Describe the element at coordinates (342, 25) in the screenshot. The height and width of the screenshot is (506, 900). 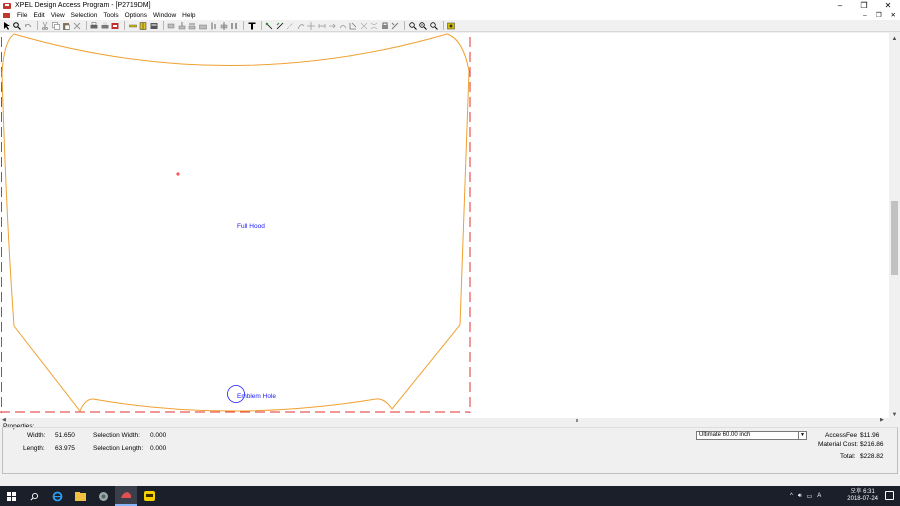
I see `weld-icon` at that location.